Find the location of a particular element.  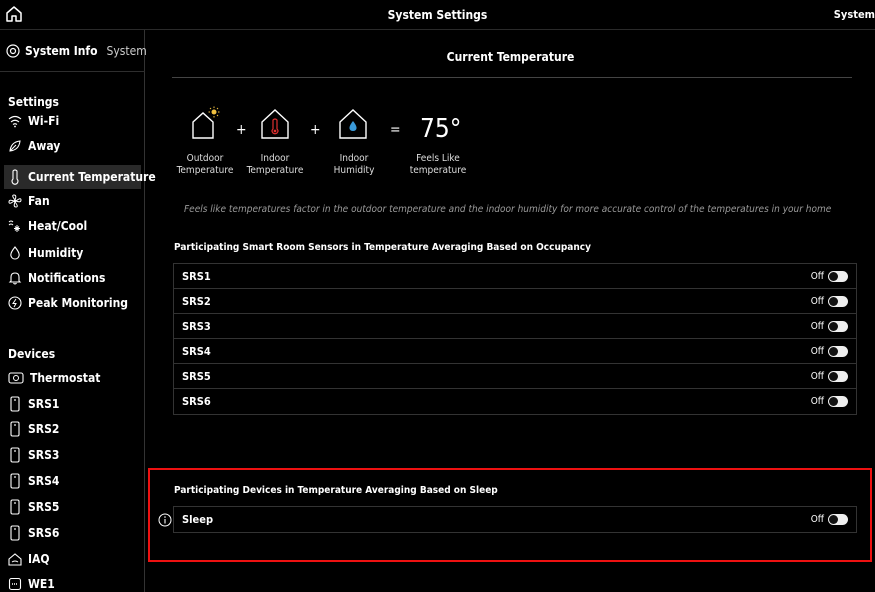

outdoor-temperature-icon is located at coordinates (205, 123).